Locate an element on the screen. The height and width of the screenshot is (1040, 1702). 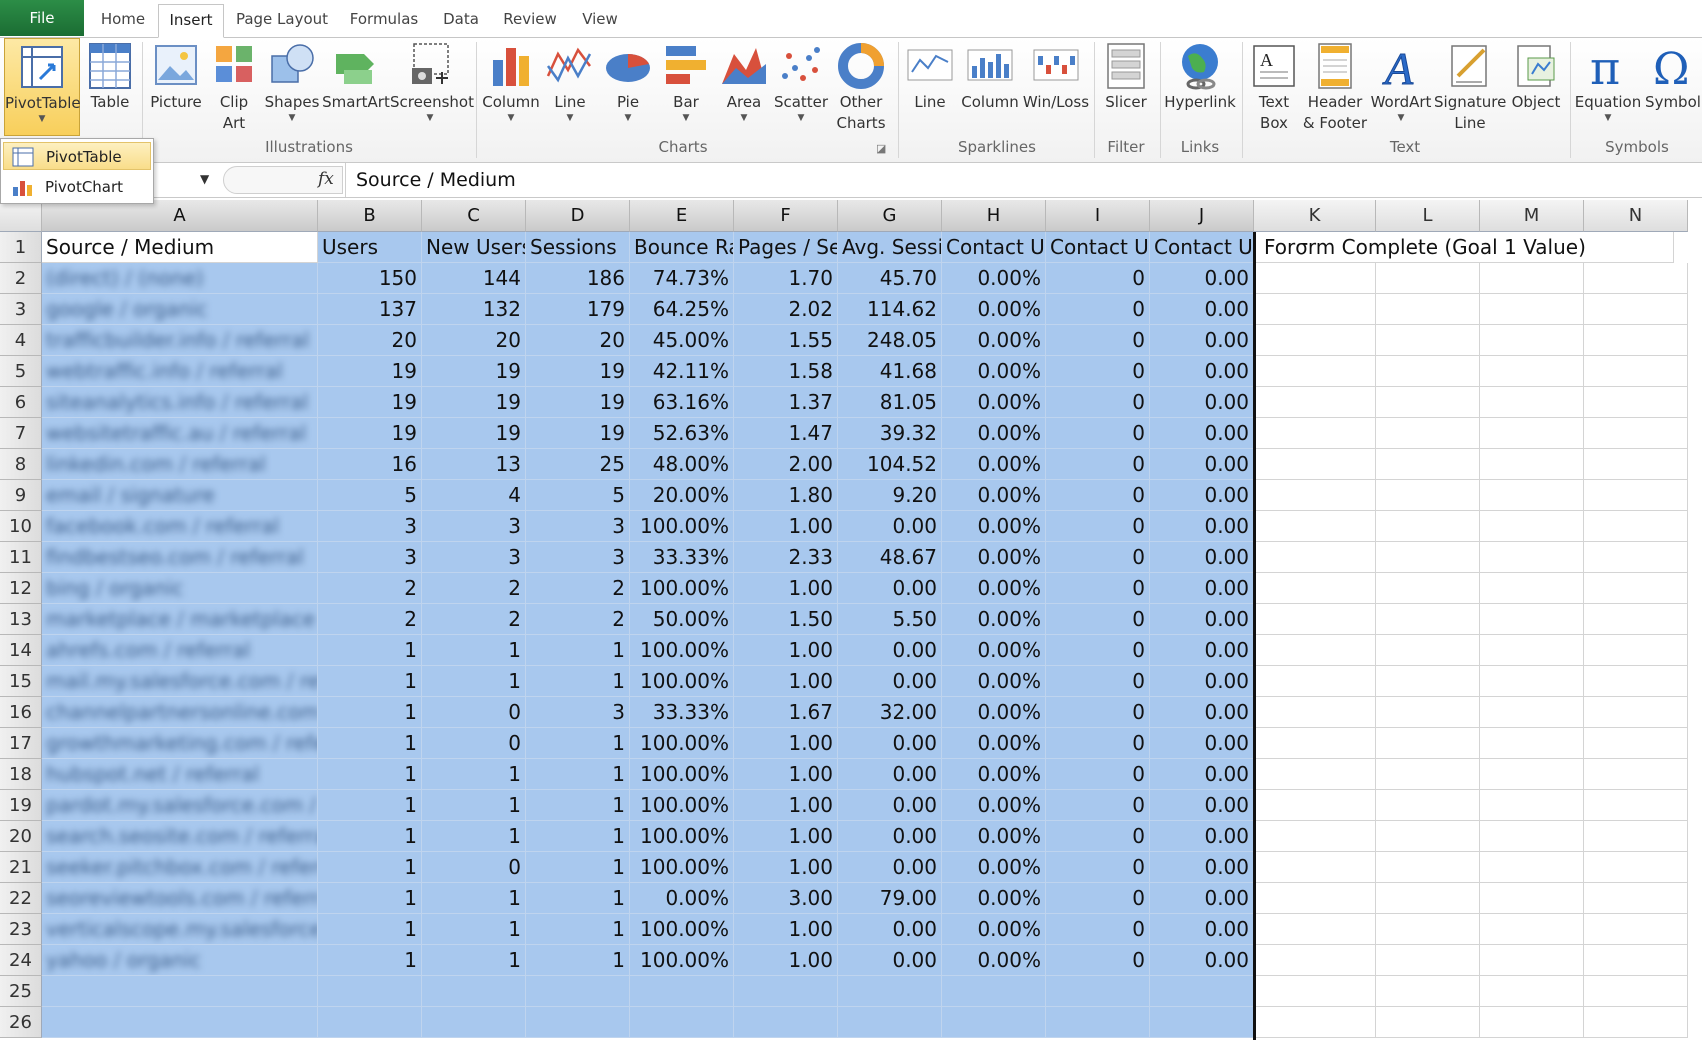
data-cell: 52.63% is located at coordinates (682, 433).